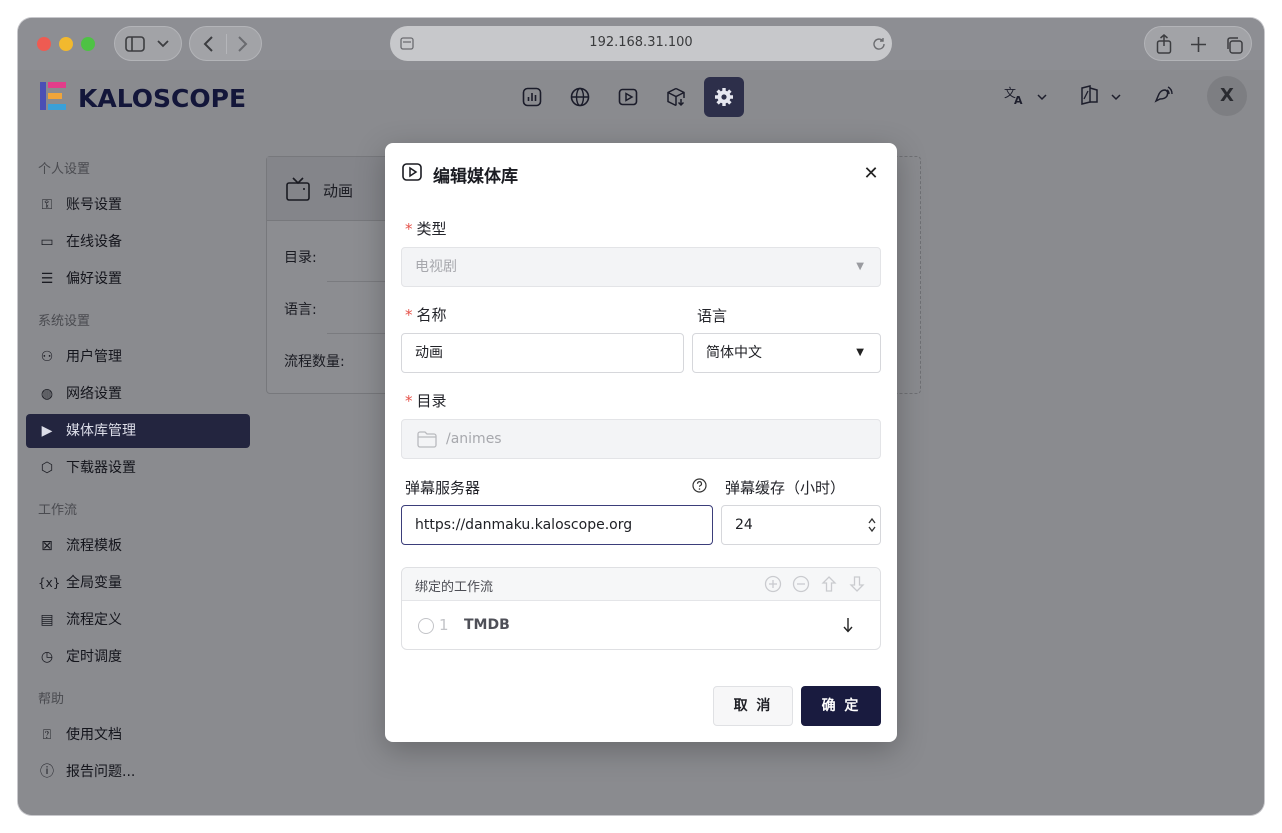  Describe the element at coordinates (338, 191) in the screenshot. I see `card-title: 动画` at that location.